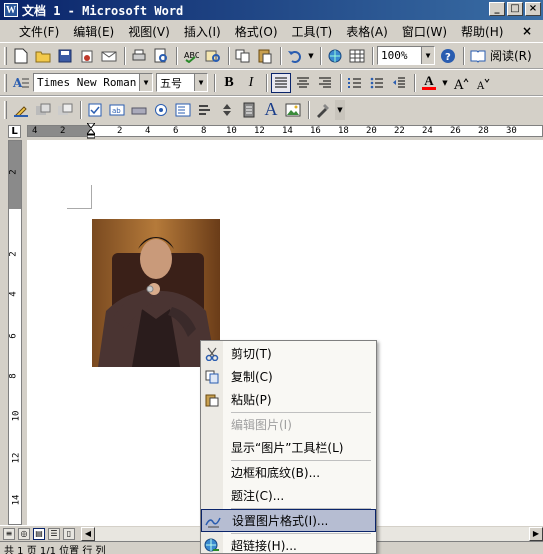  Describe the element at coordinates (445, 83) in the screenshot. I see `font-color-dropdown-icon: ▼` at that location.